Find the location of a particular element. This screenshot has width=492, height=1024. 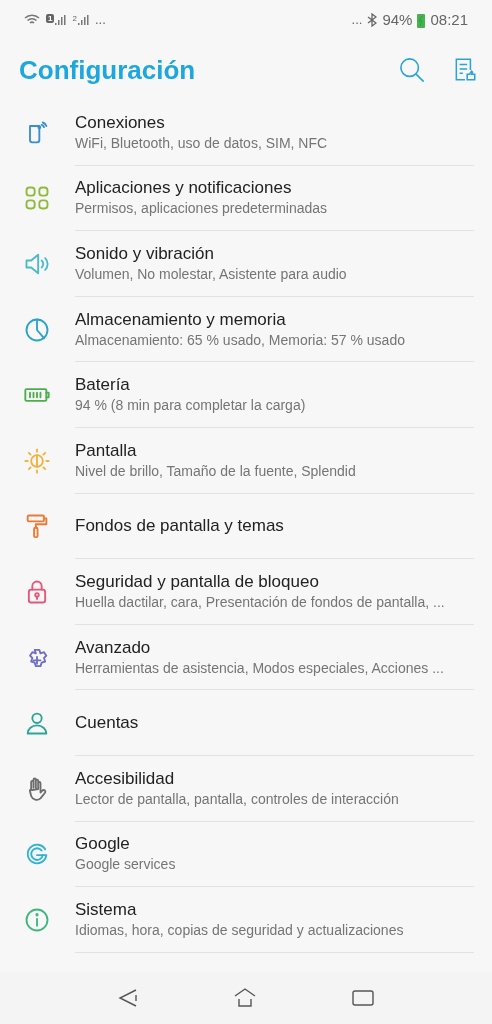

item-title: Sonido y vibración is located at coordinates (145, 254).